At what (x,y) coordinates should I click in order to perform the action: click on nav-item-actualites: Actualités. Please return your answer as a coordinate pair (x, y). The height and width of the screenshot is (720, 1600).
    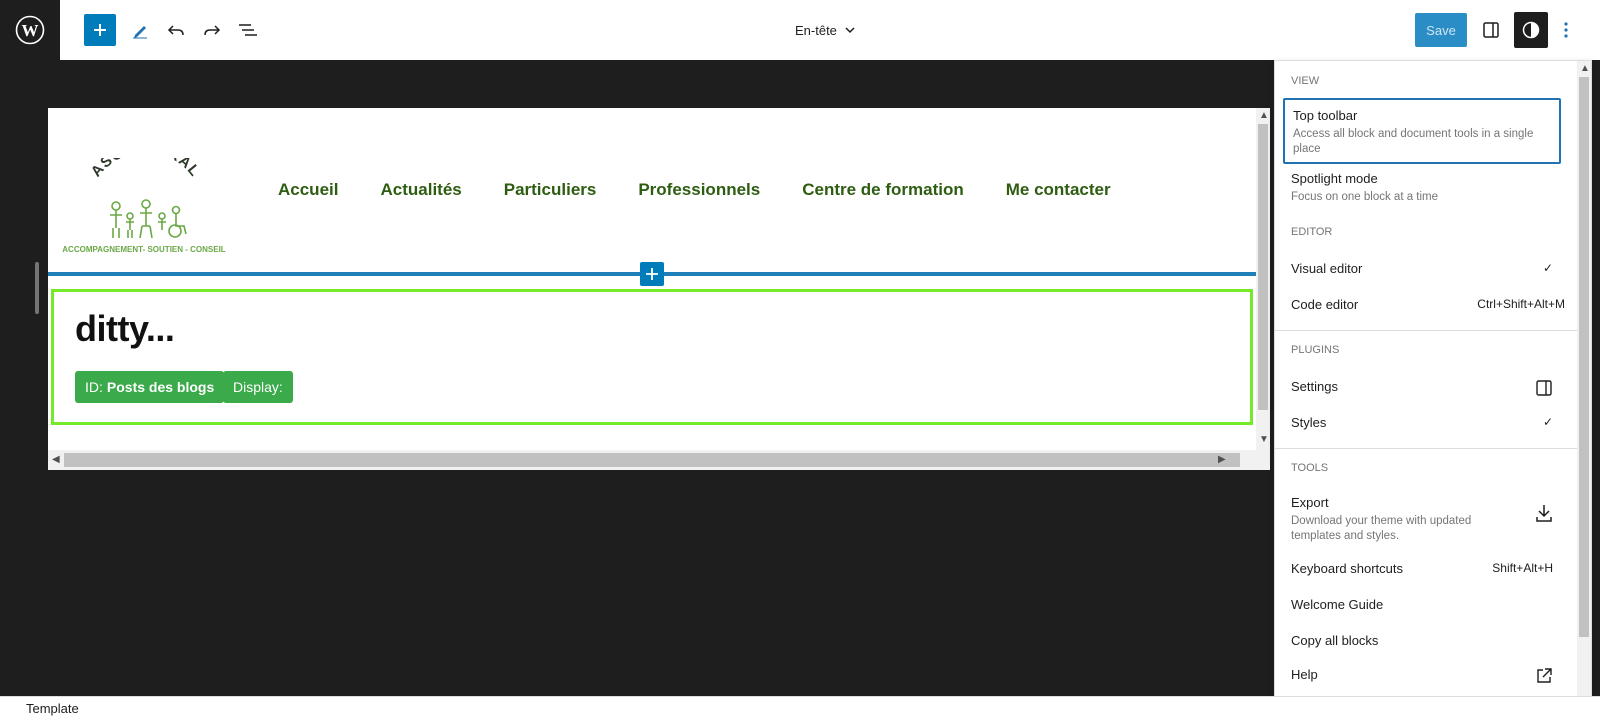
    Looking at the image, I should click on (420, 190).